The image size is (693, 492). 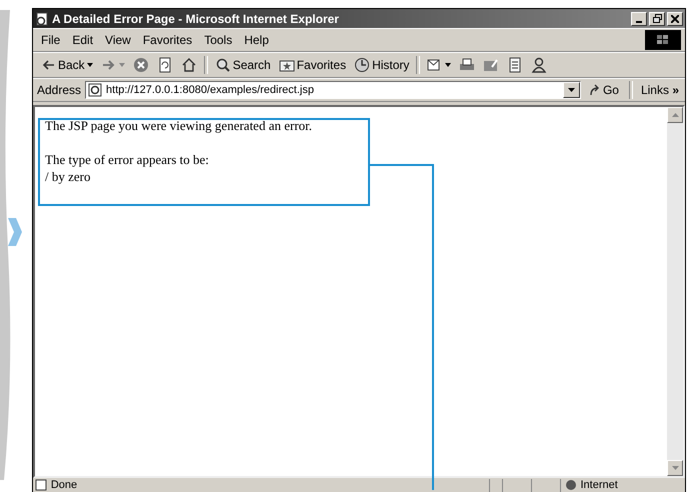 I want to click on go-arrow-icon, so click(x=594, y=90).